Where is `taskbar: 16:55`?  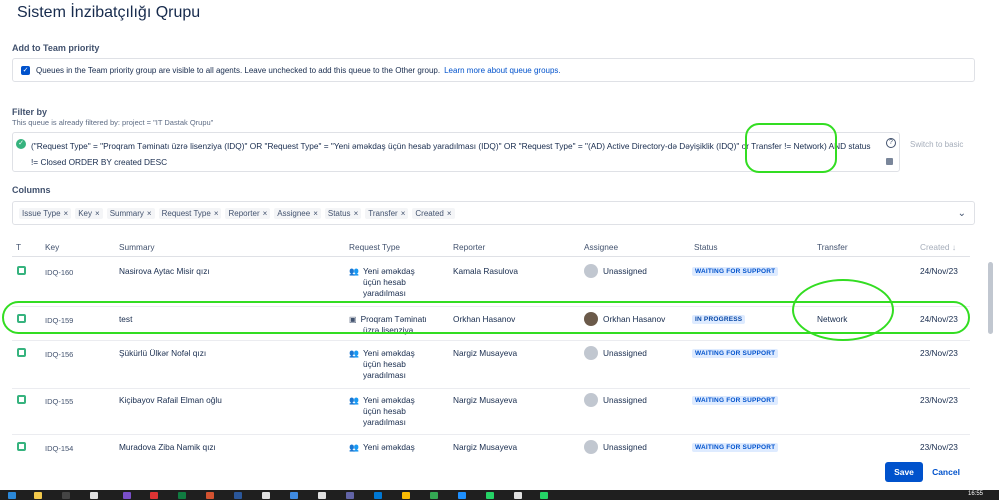
taskbar: 16:55 is located at coordinates (499, 495).